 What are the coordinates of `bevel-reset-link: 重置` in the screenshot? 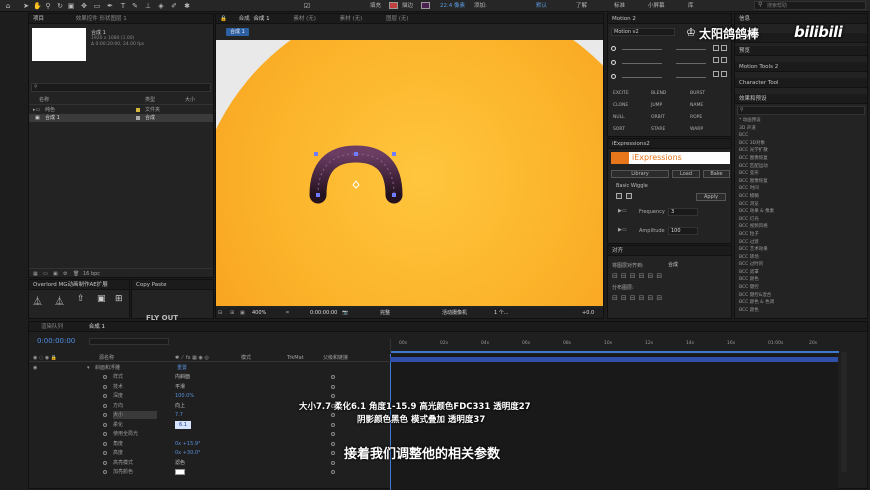 It's located at (182, 368).